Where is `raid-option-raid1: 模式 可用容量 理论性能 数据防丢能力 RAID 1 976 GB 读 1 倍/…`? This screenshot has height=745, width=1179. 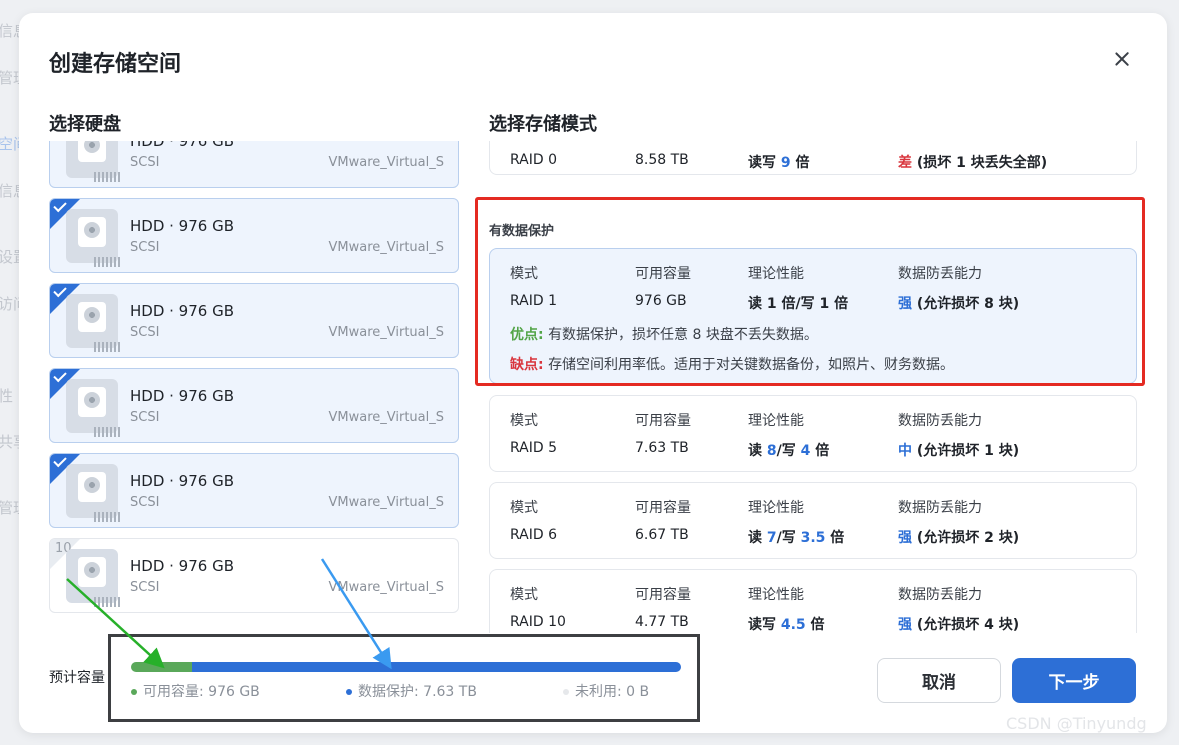 raid-option-raid1: 模式 可用容量 理论性能 数据防丢能力 RAID 1 976 GB 读 1 倍/… is located at coordinates (813, 316).